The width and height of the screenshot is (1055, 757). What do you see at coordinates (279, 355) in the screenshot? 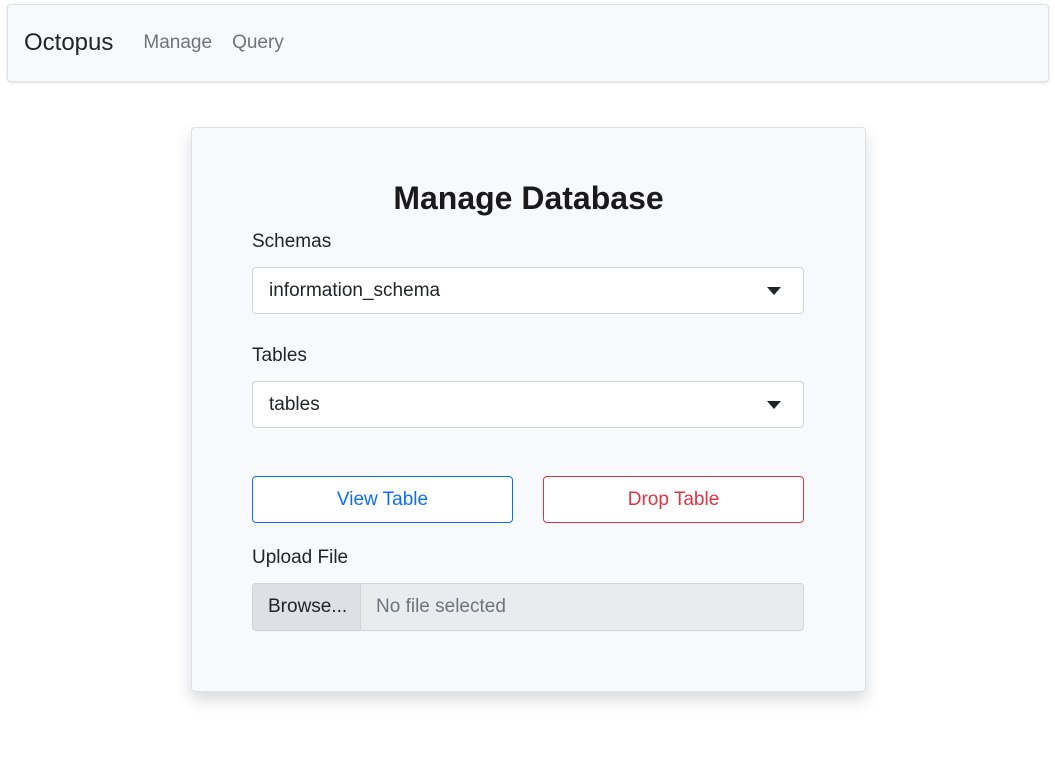
I see `tables-label: Tables` at bounding box center [279, 355].